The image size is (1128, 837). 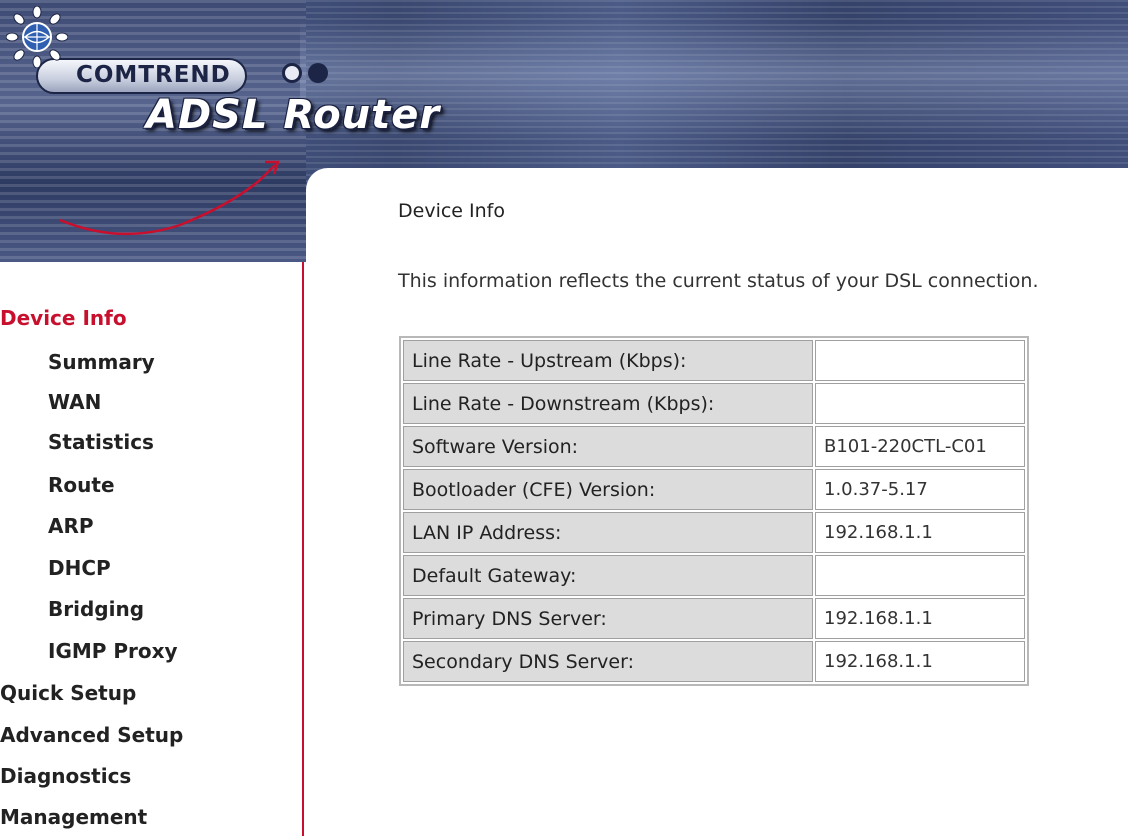 I want to click on row-label: Software Version:, so click(x=608, y=446).